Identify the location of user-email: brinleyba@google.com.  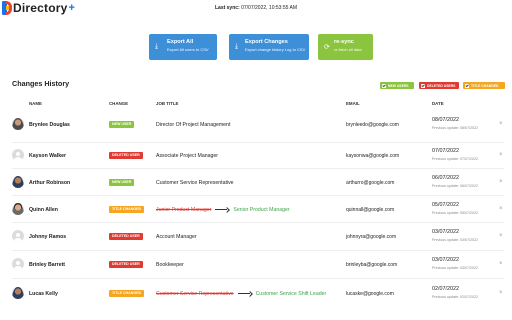
(372, 265).